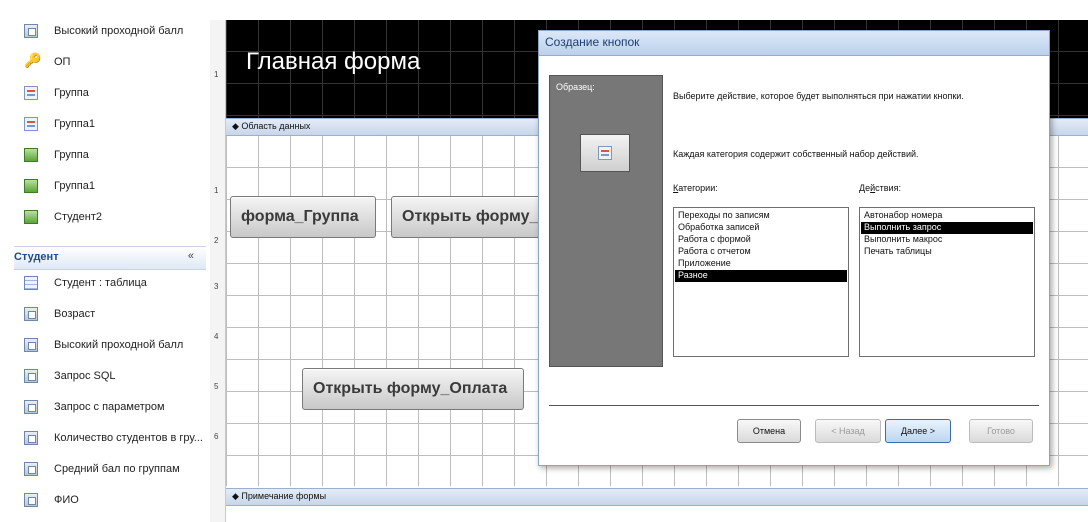 Image resolution: width=1088 pixels, height=522 pixels. I want to click on nav-item: 🔑 ОП, so click(110, 63).